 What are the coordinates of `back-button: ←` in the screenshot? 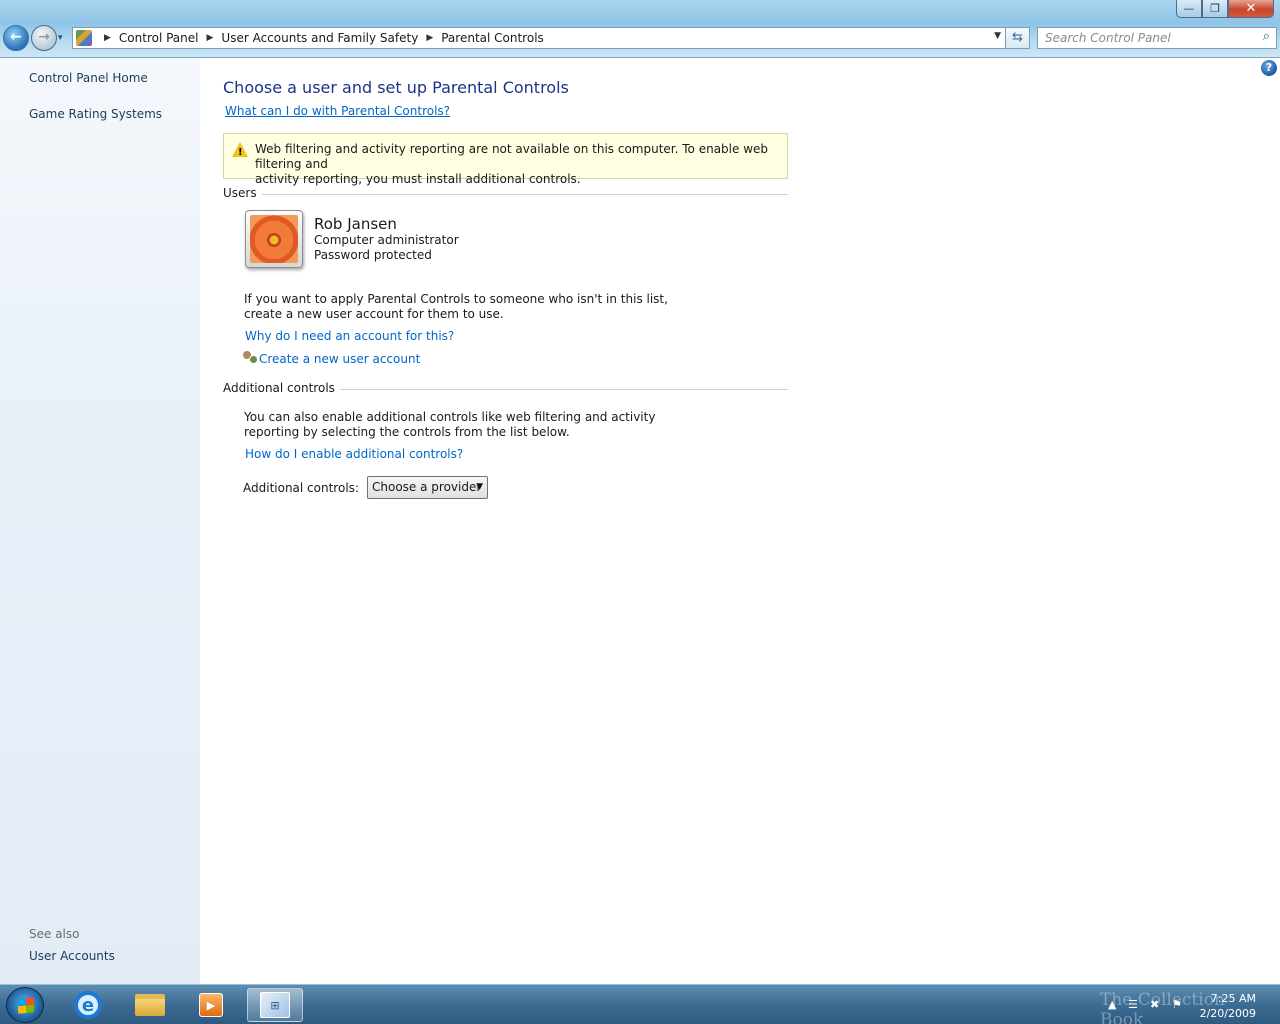 It's located at (16, 38).